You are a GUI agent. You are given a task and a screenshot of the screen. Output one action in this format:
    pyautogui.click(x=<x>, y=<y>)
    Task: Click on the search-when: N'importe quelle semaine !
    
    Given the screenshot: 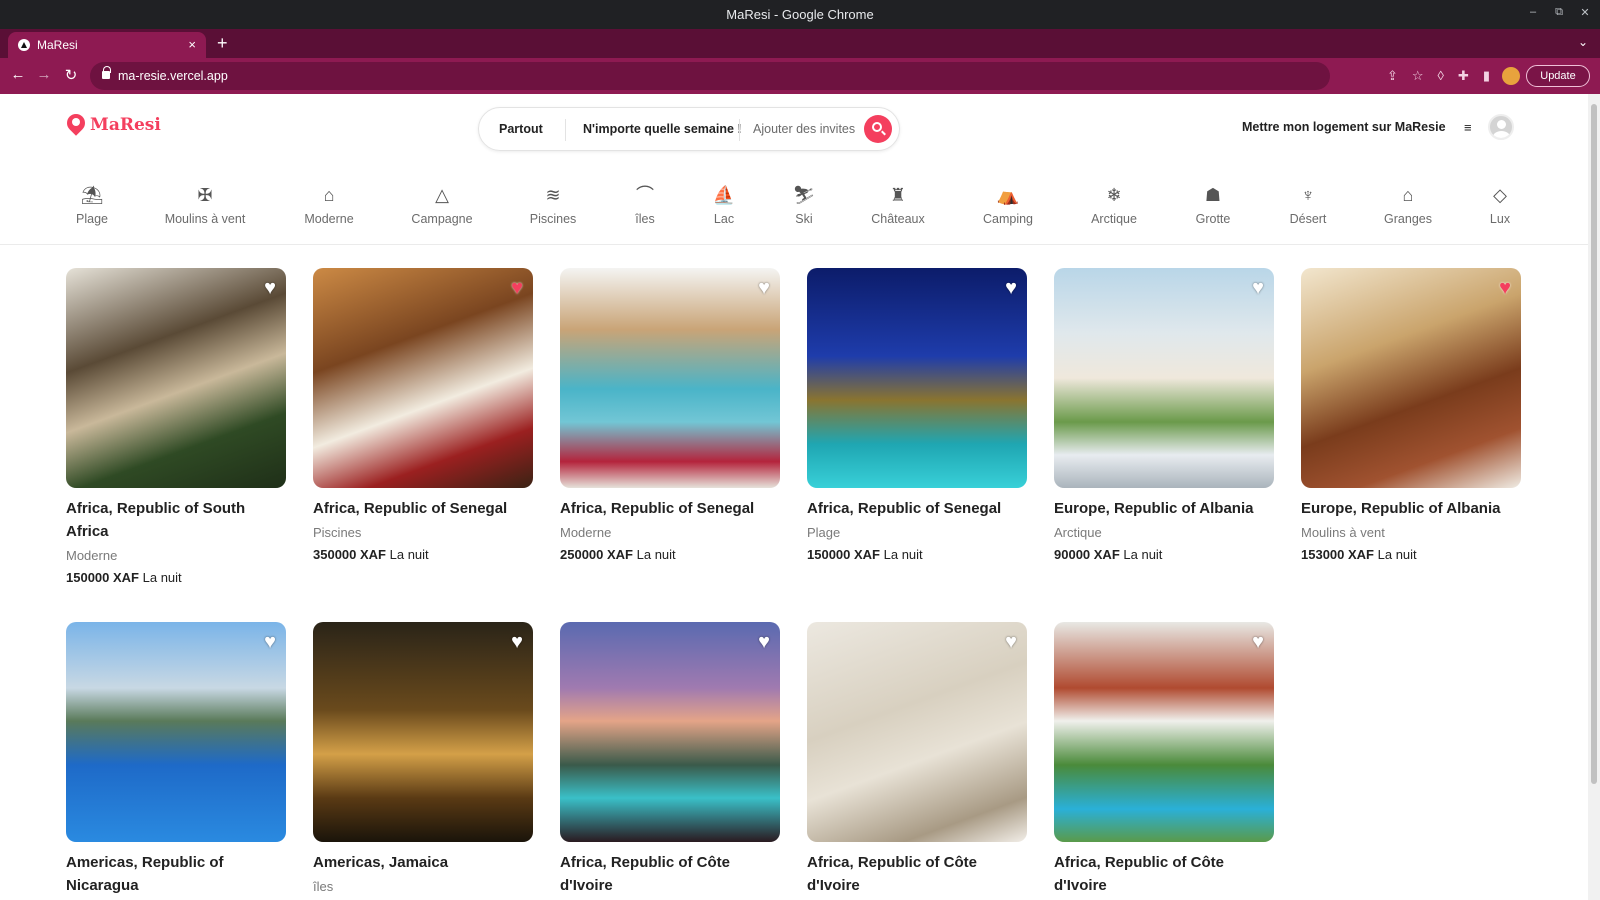 What is the action you would take?
    pyautogui.click(x=662, y=129)
    